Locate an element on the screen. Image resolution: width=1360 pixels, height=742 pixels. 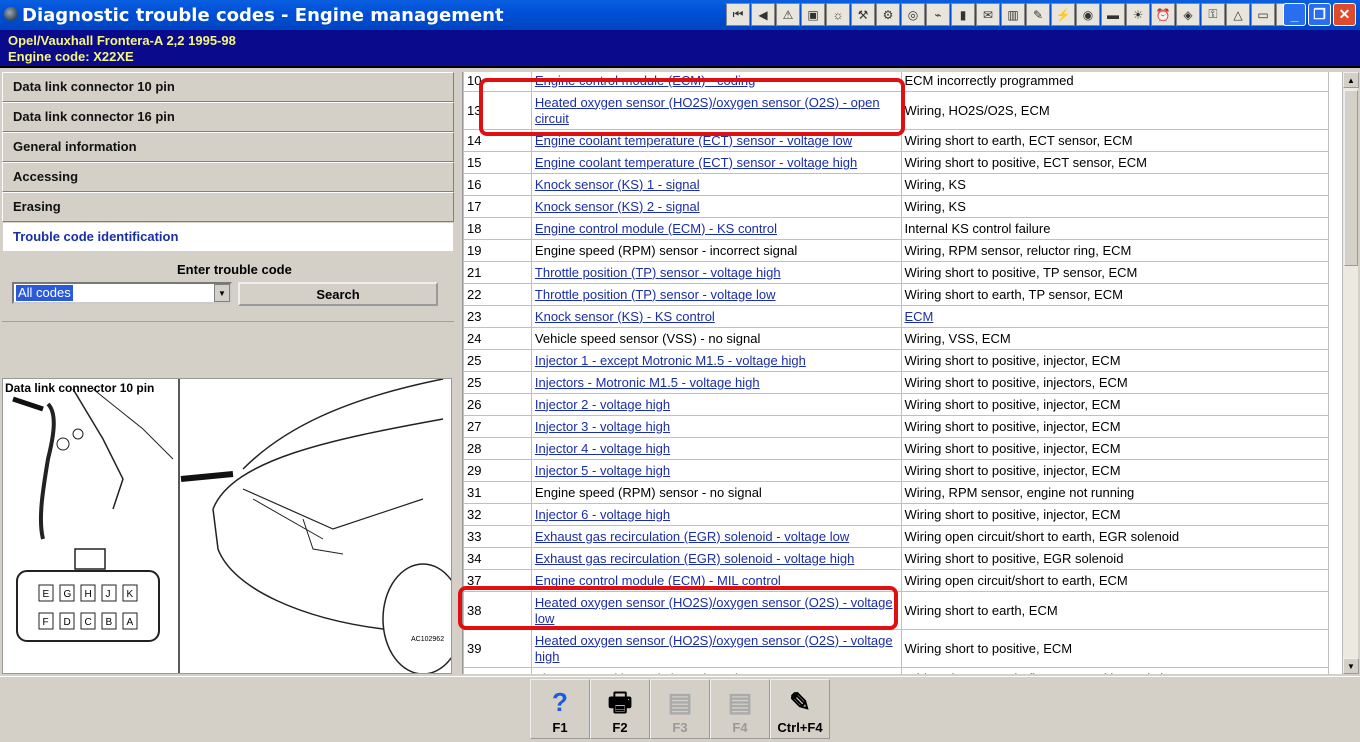
cause-link: ECM is located at coordinates (919, 316).